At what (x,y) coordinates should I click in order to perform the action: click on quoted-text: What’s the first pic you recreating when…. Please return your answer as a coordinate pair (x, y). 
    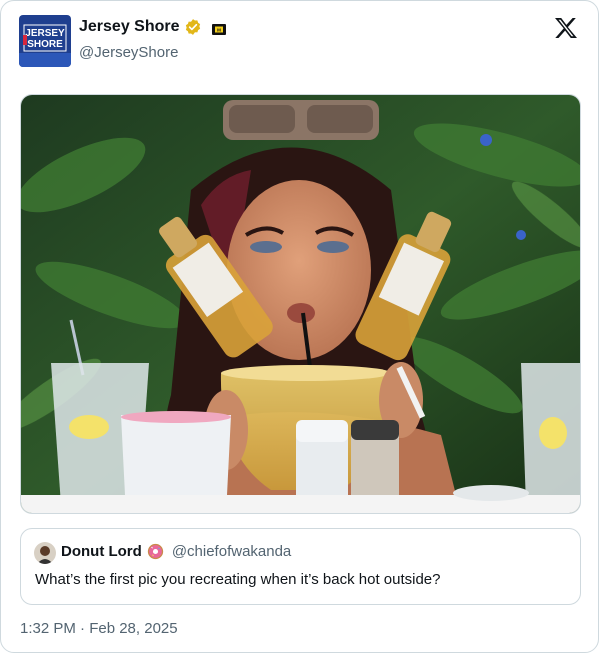
    Looking at the image, I should click on (238, 579).